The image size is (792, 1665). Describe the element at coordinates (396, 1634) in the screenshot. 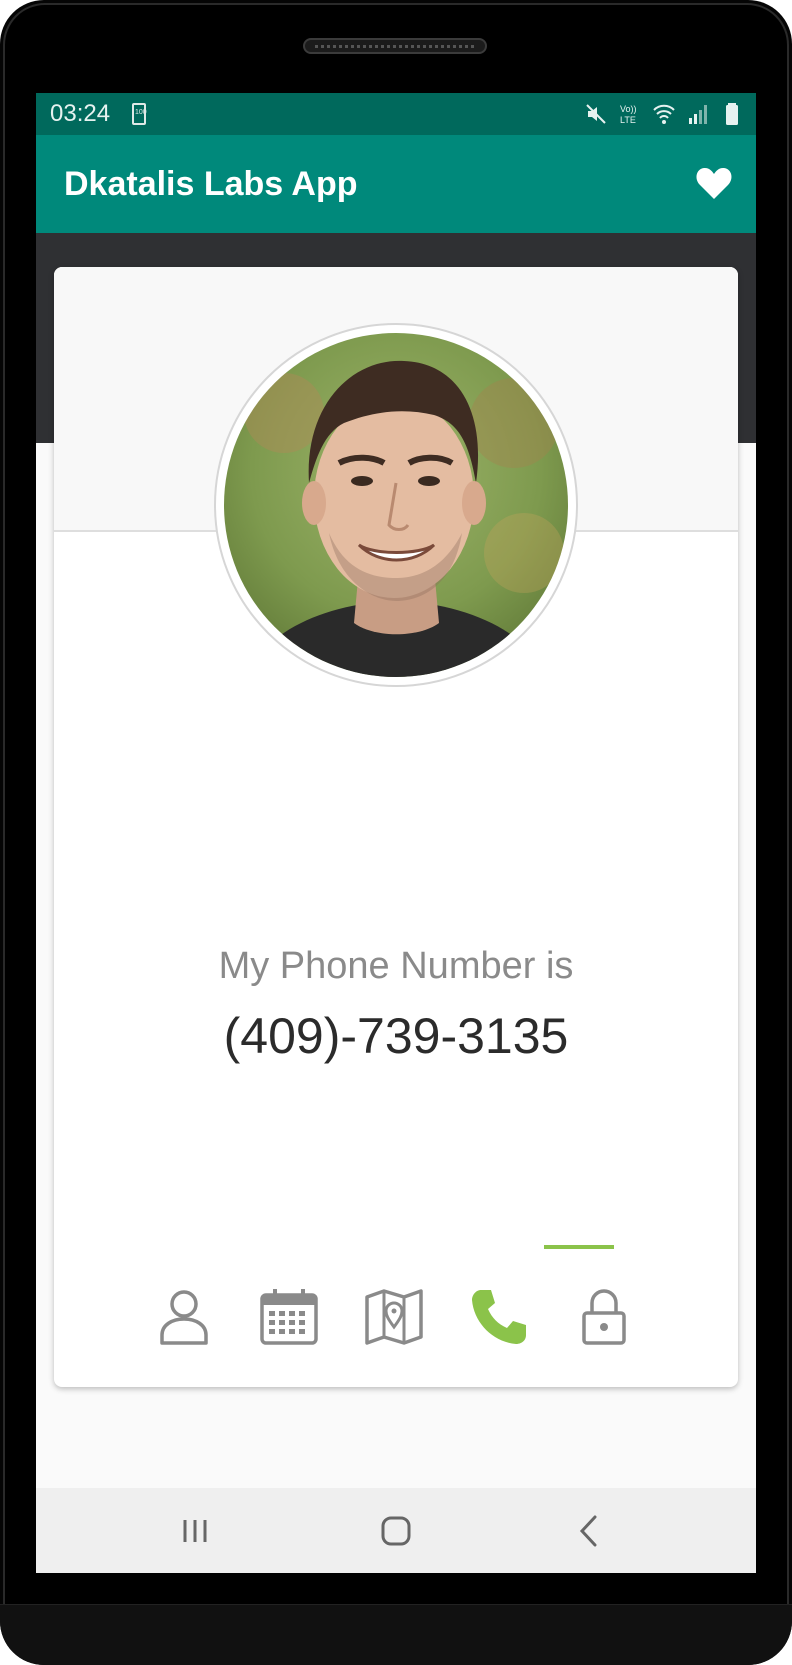

I see `phone-chin` at that location.